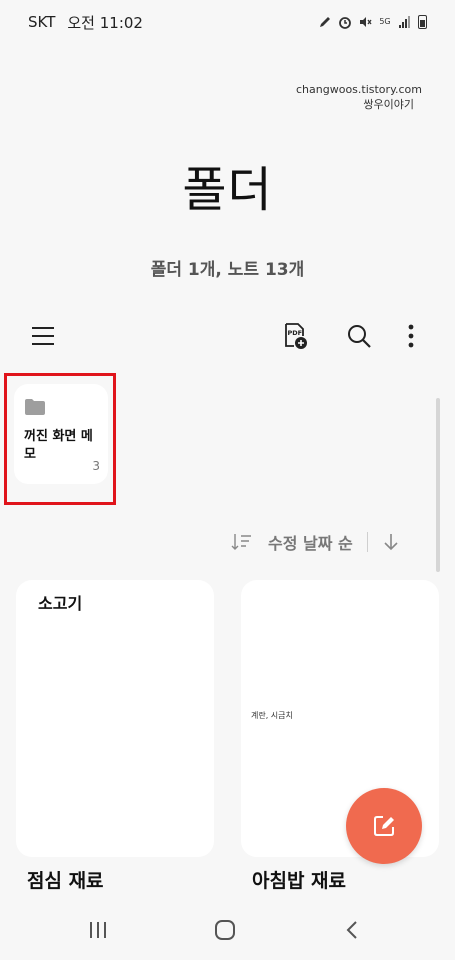  What do you see at coordinates (272, 715) in the screenshot?
I see `note-preview-text: 계란, 시금치` at bounding box center [272, 715].